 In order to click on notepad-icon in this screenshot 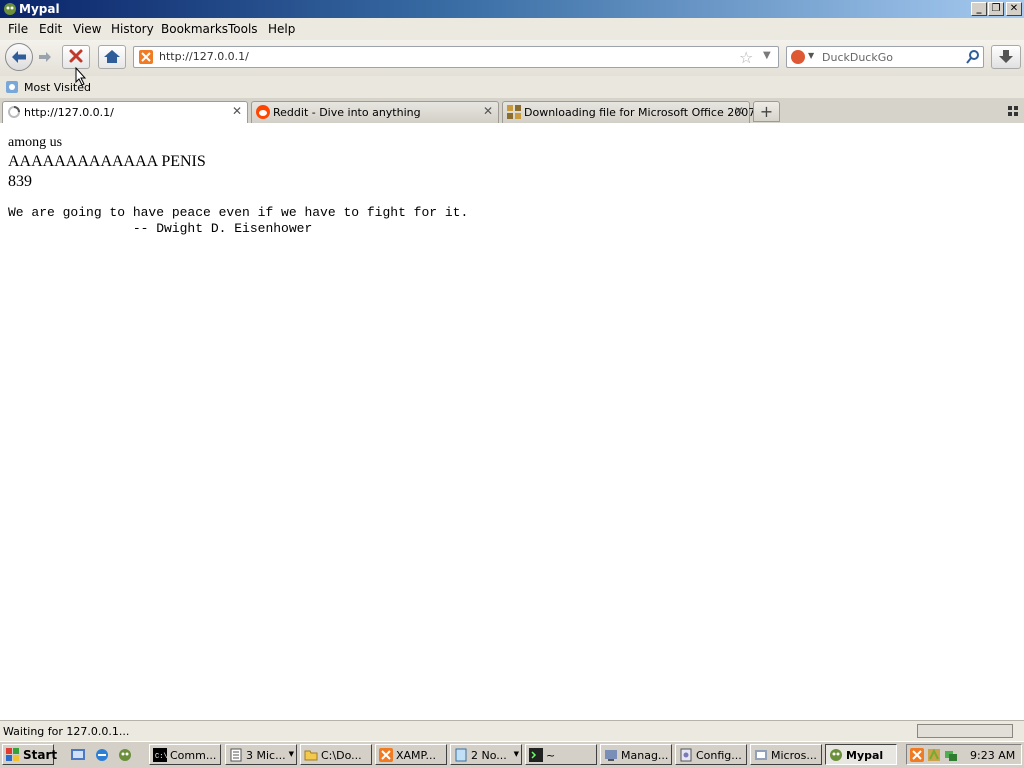, I will do `click(461, 755)`.